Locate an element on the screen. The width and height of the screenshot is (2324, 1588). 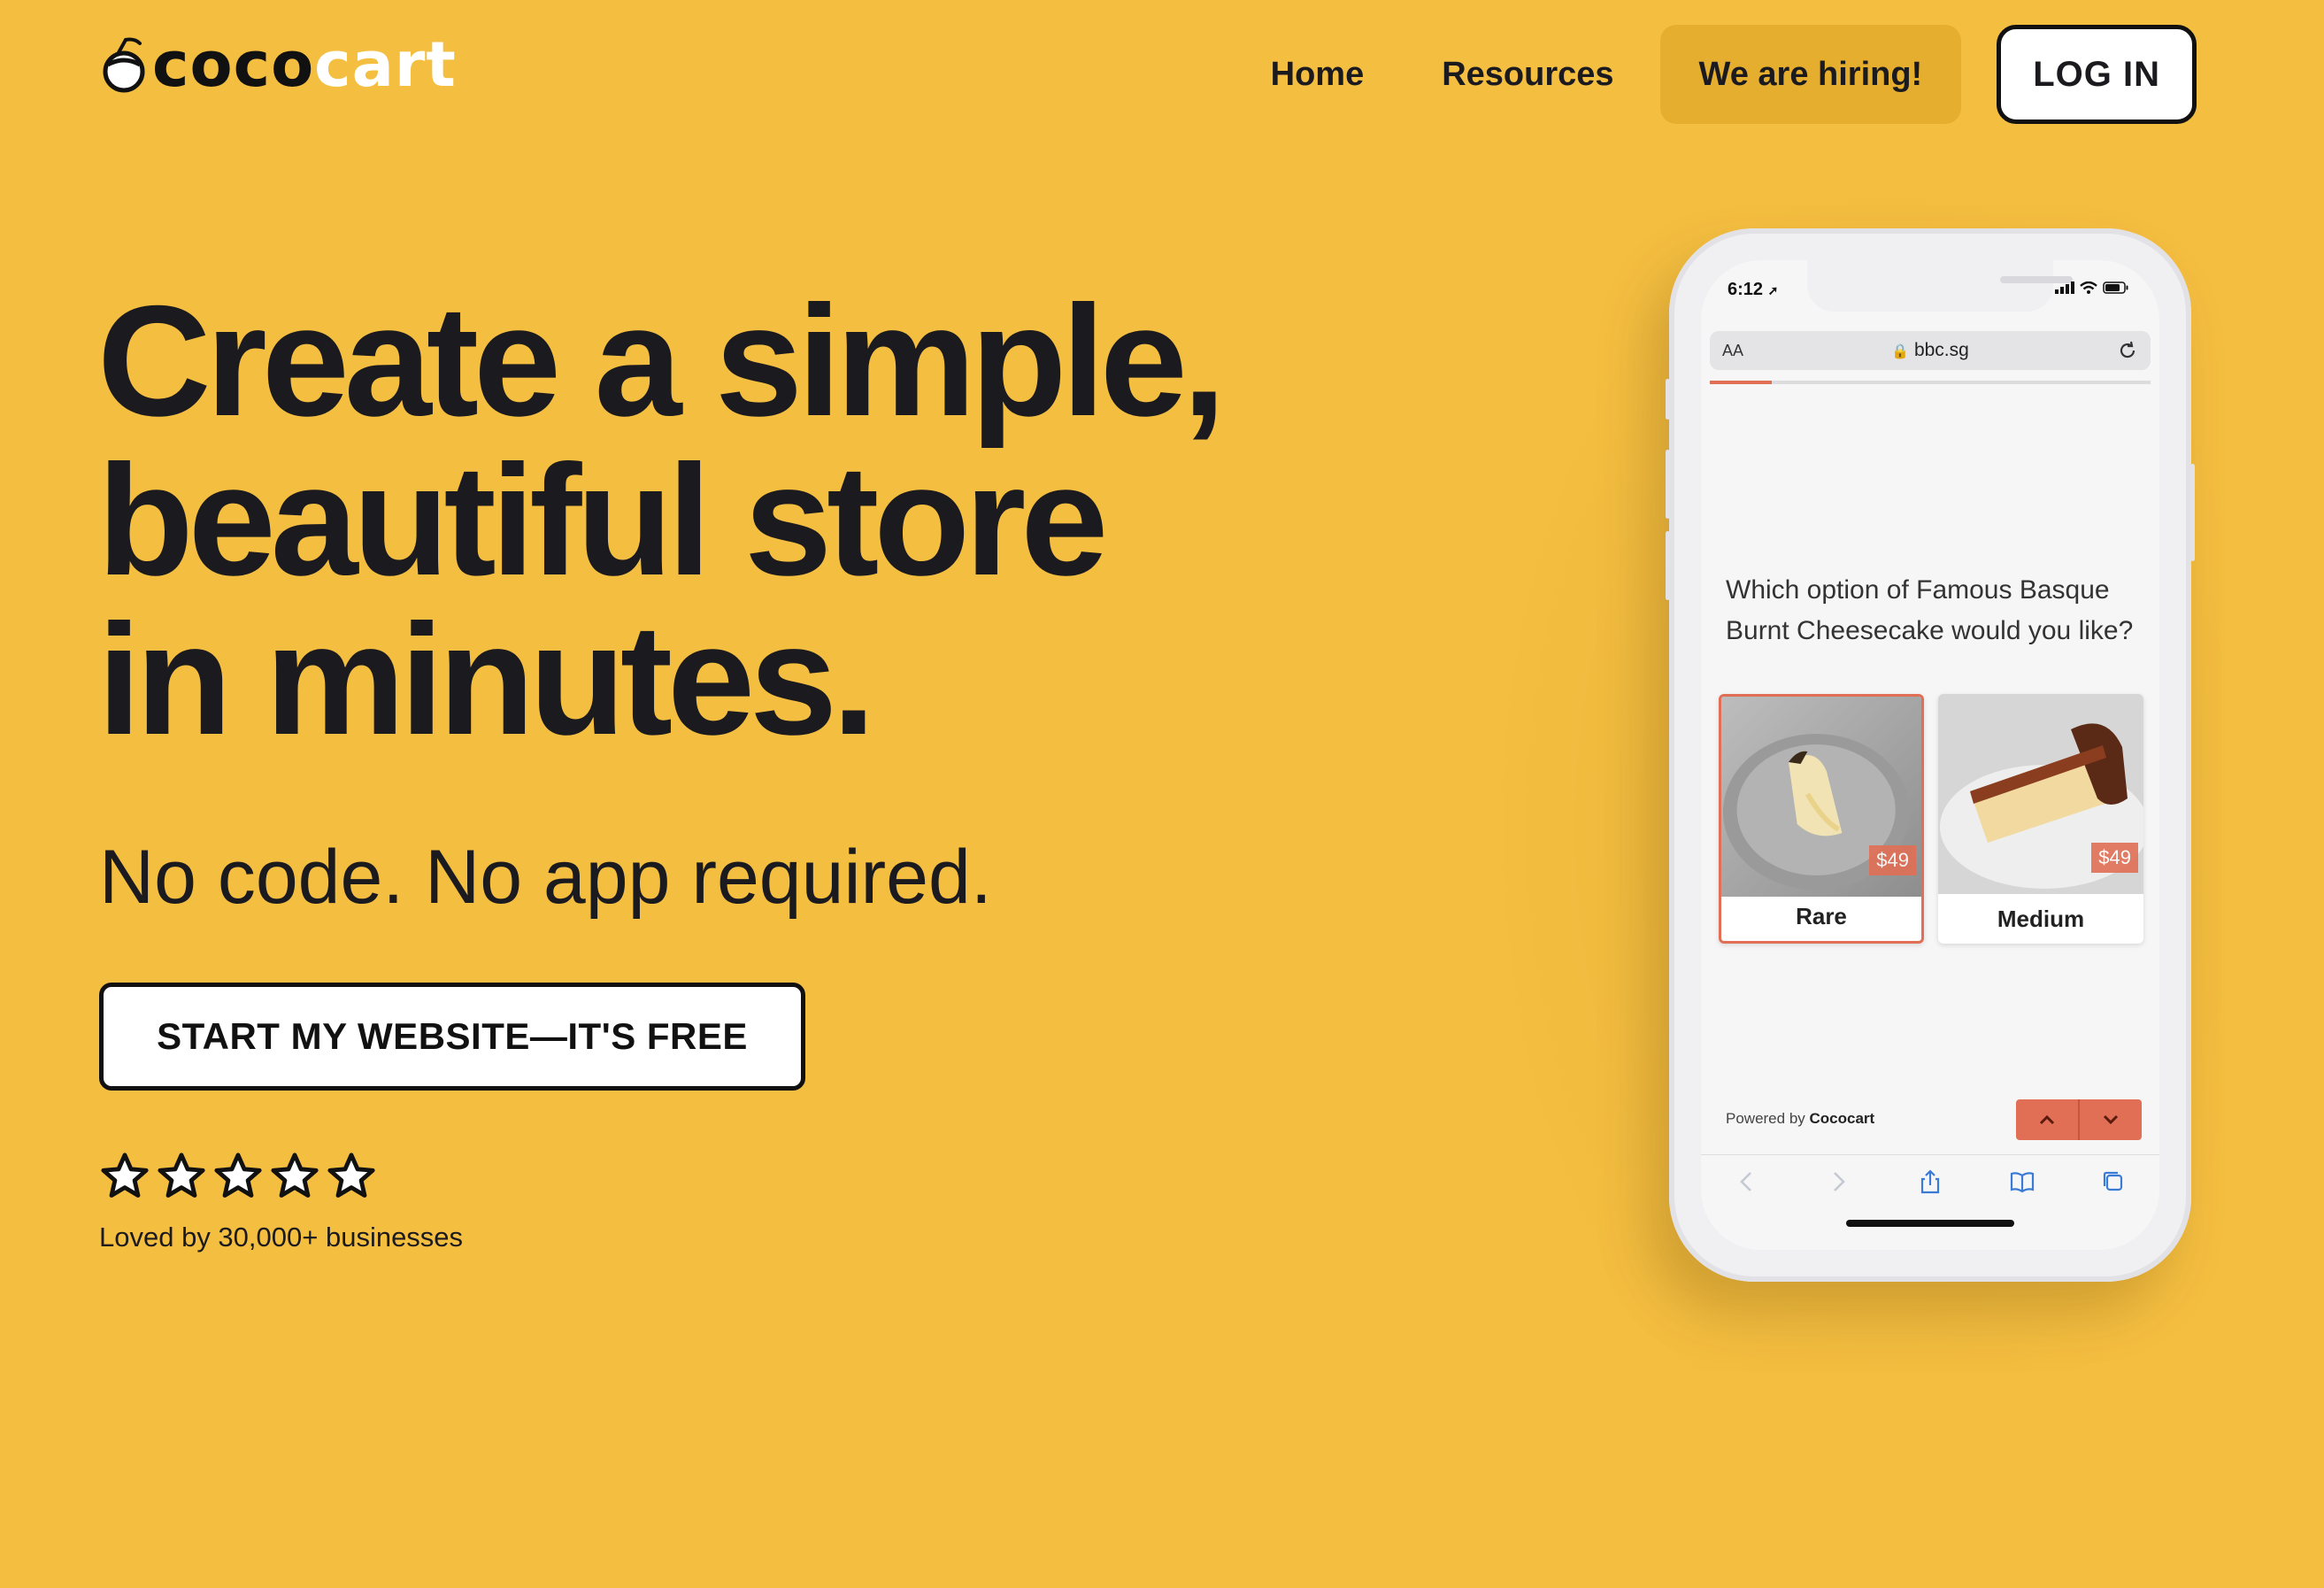
reload-icon is located at coordinates (2127, 350).